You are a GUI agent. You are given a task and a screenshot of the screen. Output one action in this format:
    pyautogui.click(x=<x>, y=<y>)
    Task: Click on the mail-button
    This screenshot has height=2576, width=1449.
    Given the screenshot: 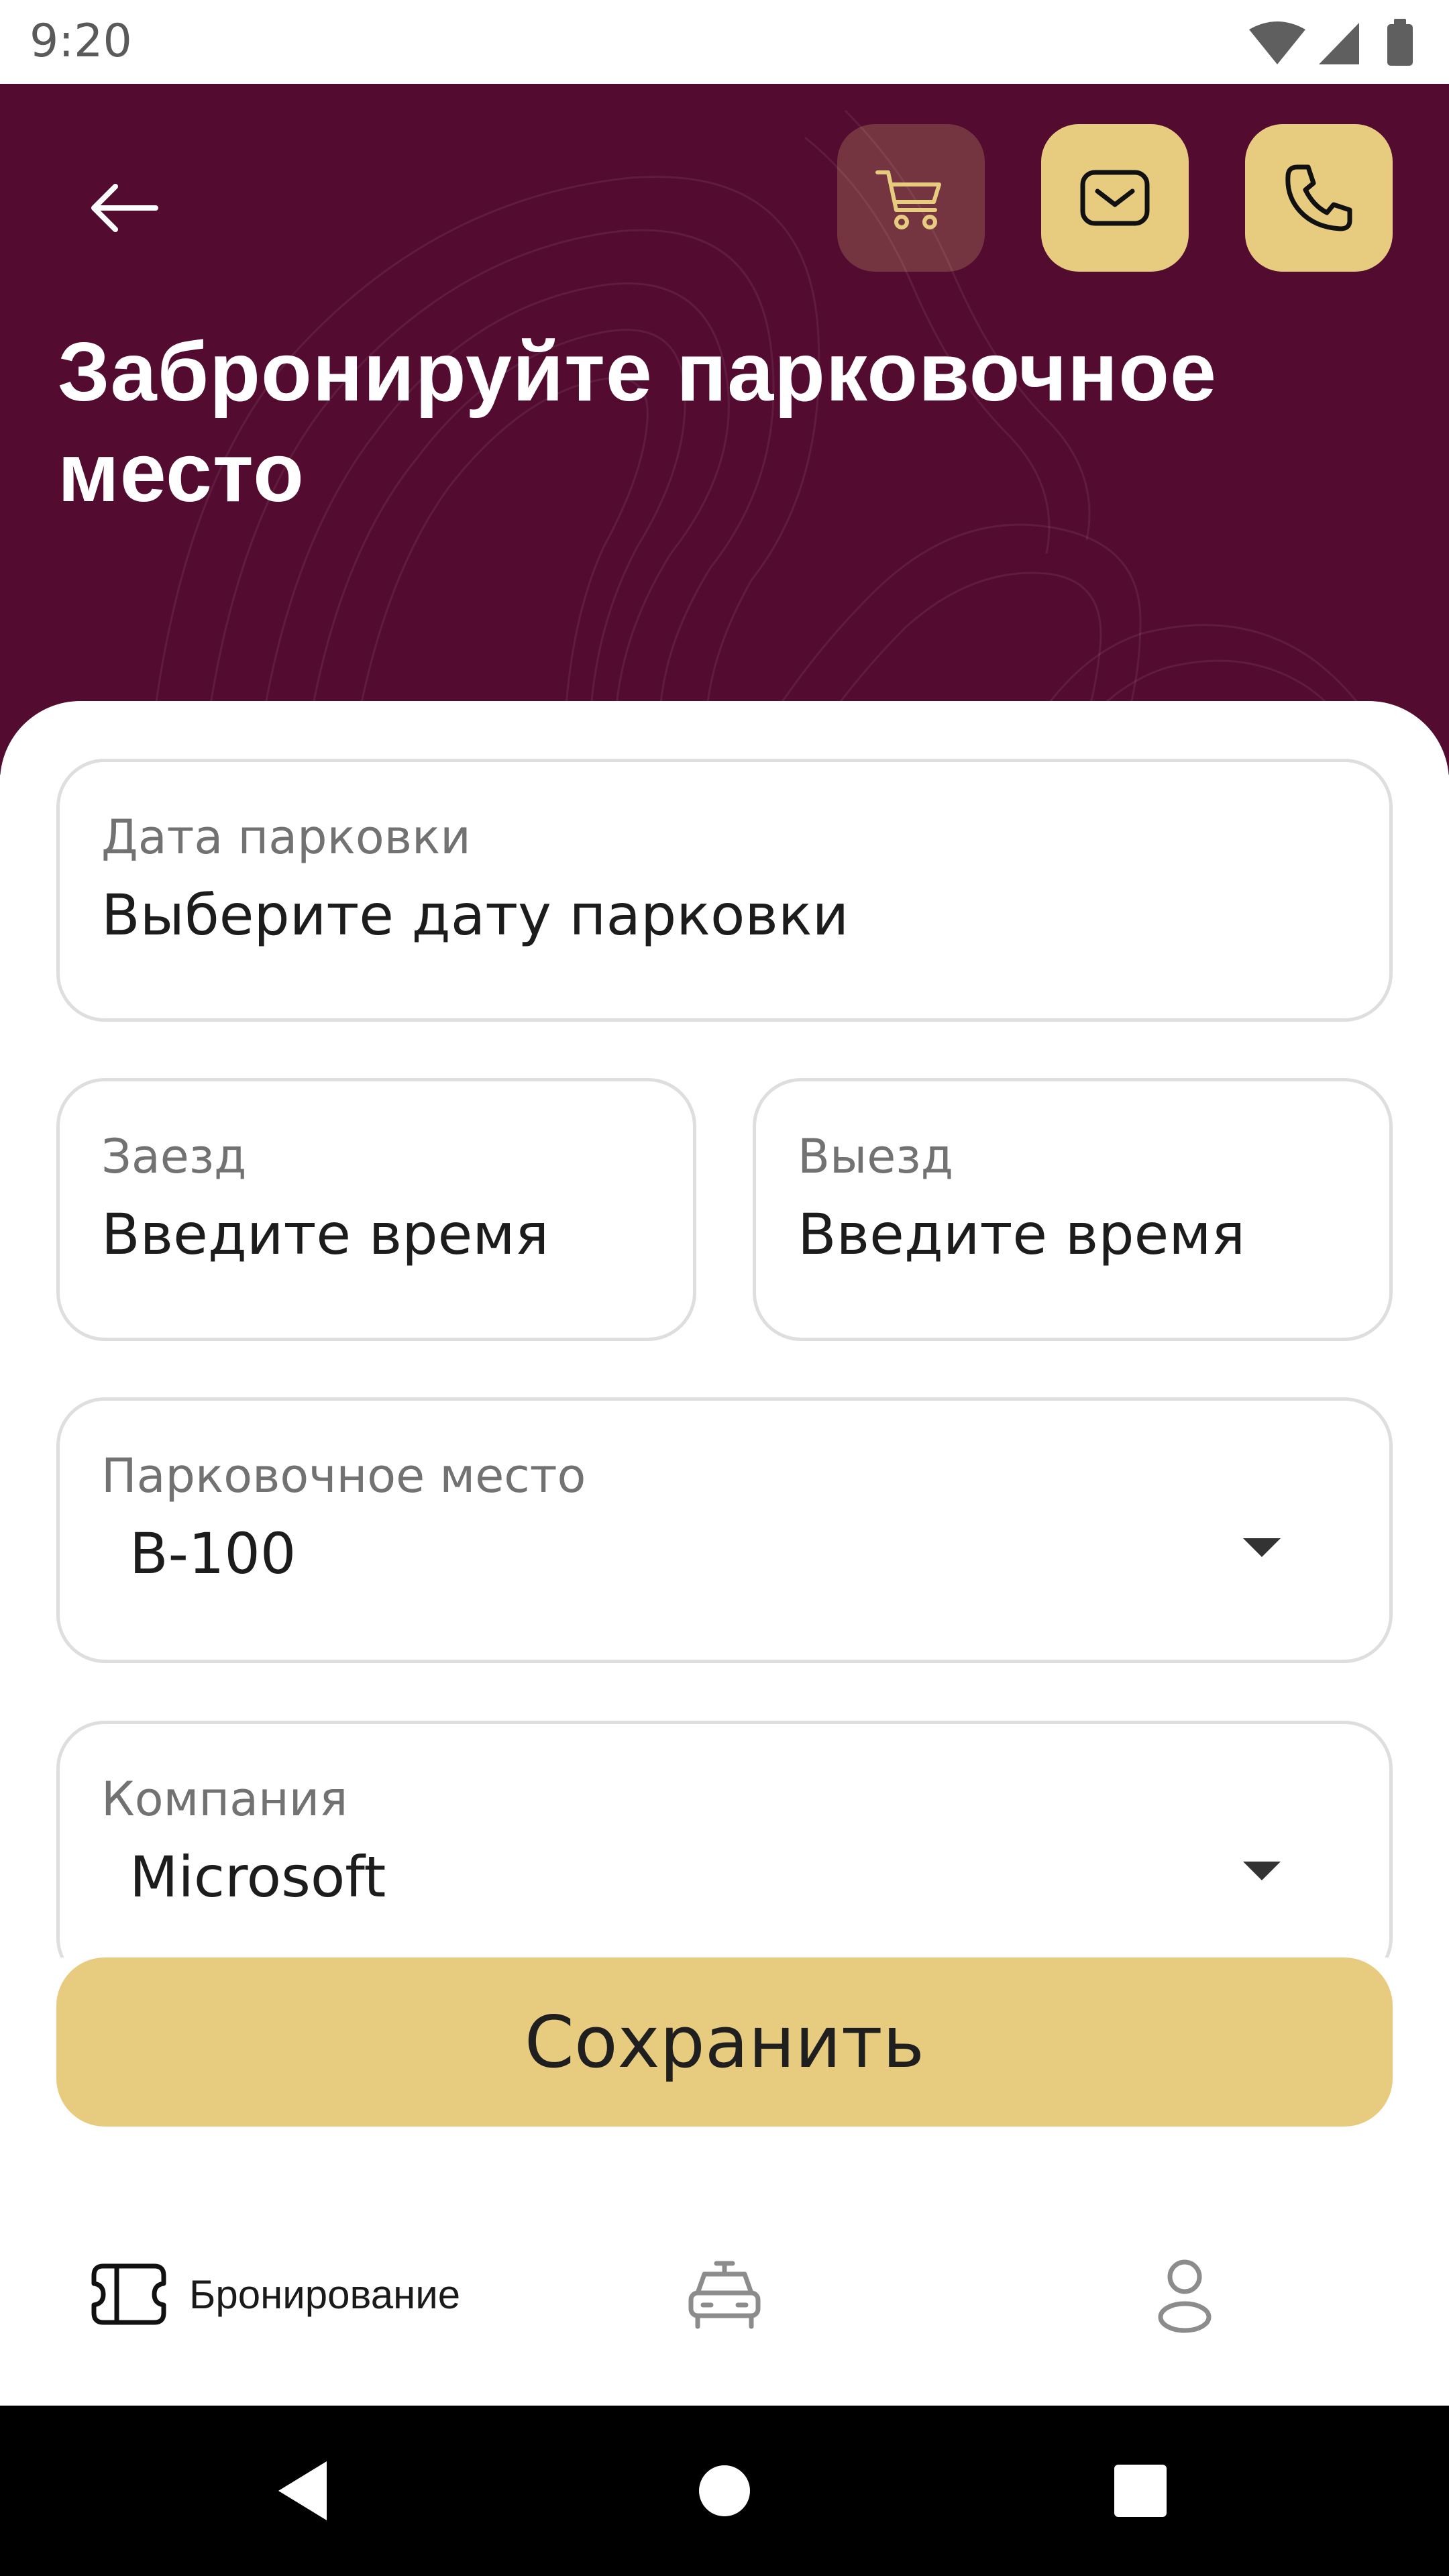 What is the action you would take?
    pyautogui.click(x=1115, y=198)
    